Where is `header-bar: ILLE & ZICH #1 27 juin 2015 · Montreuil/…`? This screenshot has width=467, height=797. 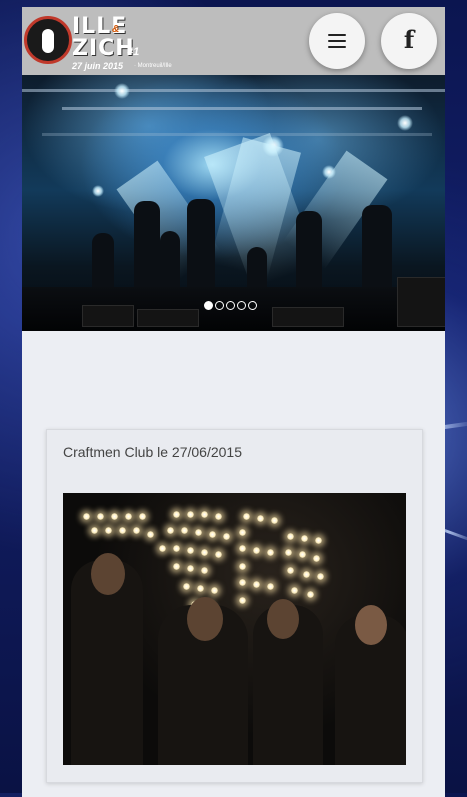
header-bar: ILLE & ZICH #1 27 juin 2015 · Montreuil/… is located at coordinates (233, 41).